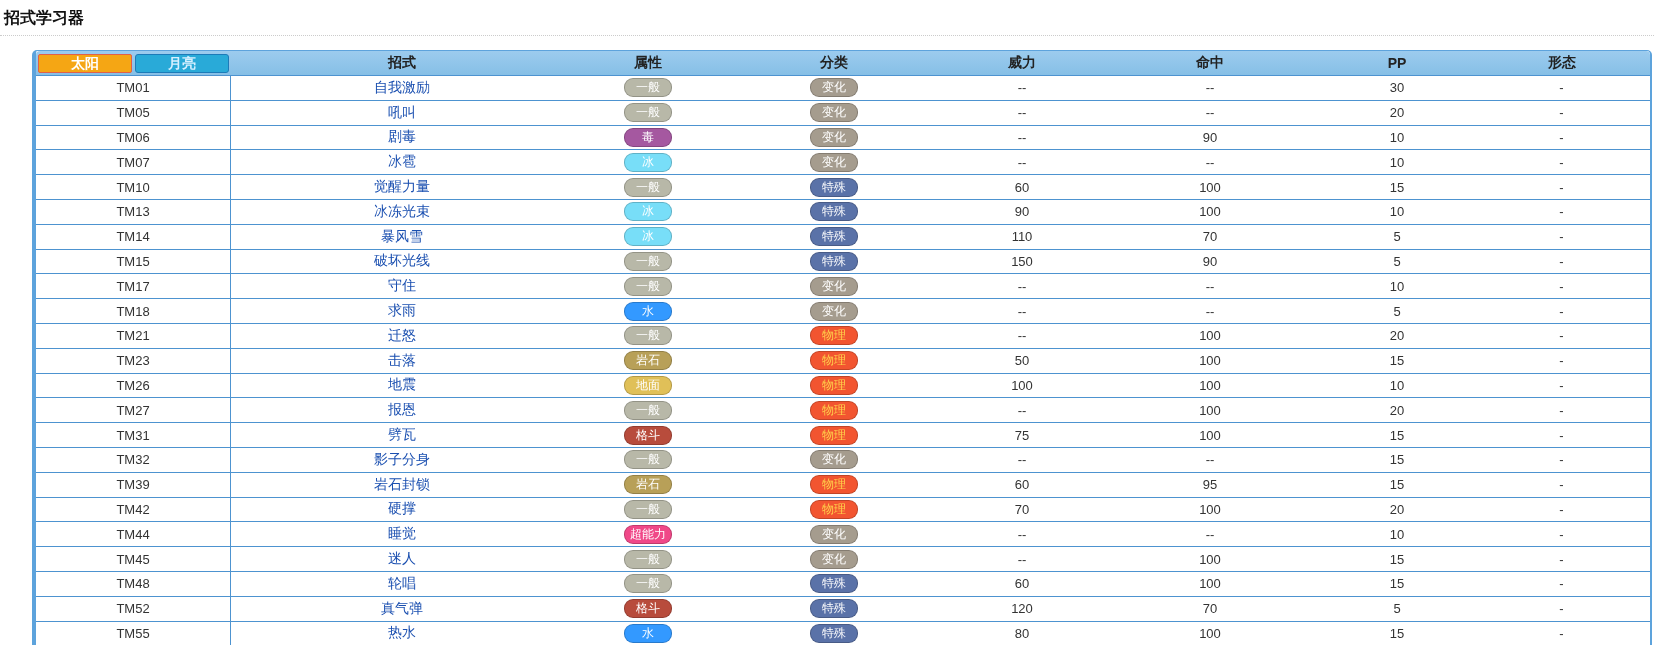 The height and width of the screenshot is (645, 1654). I want to click on table-cell: TM21, so click(133, 336).